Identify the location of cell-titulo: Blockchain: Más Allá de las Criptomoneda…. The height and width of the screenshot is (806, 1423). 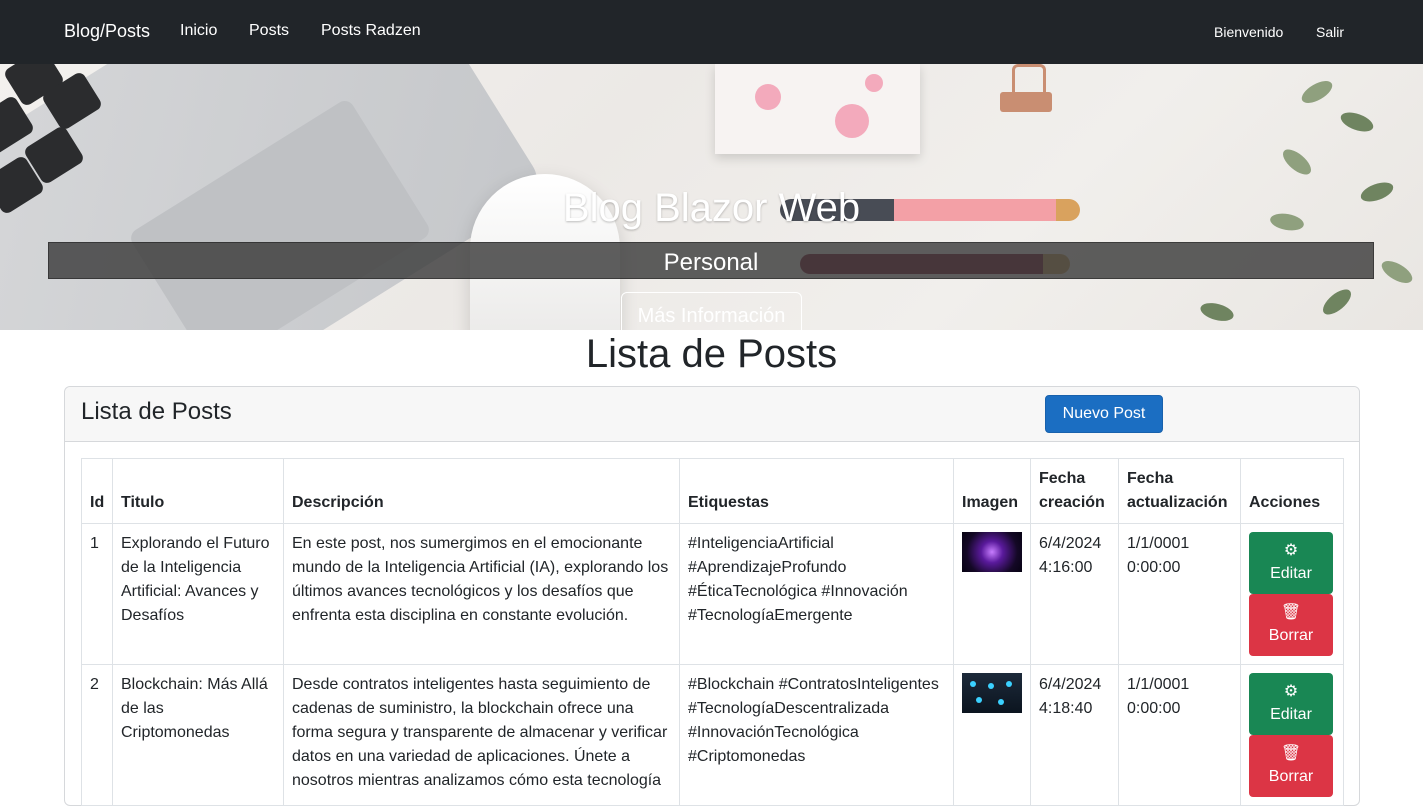
(198, 735).